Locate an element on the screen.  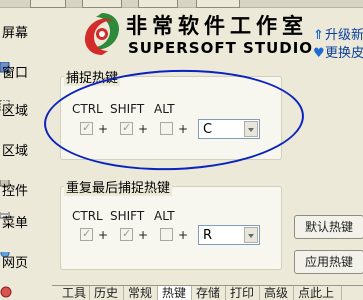
up-arrow-icon: ⇑ is located at coordinates (318, 35).